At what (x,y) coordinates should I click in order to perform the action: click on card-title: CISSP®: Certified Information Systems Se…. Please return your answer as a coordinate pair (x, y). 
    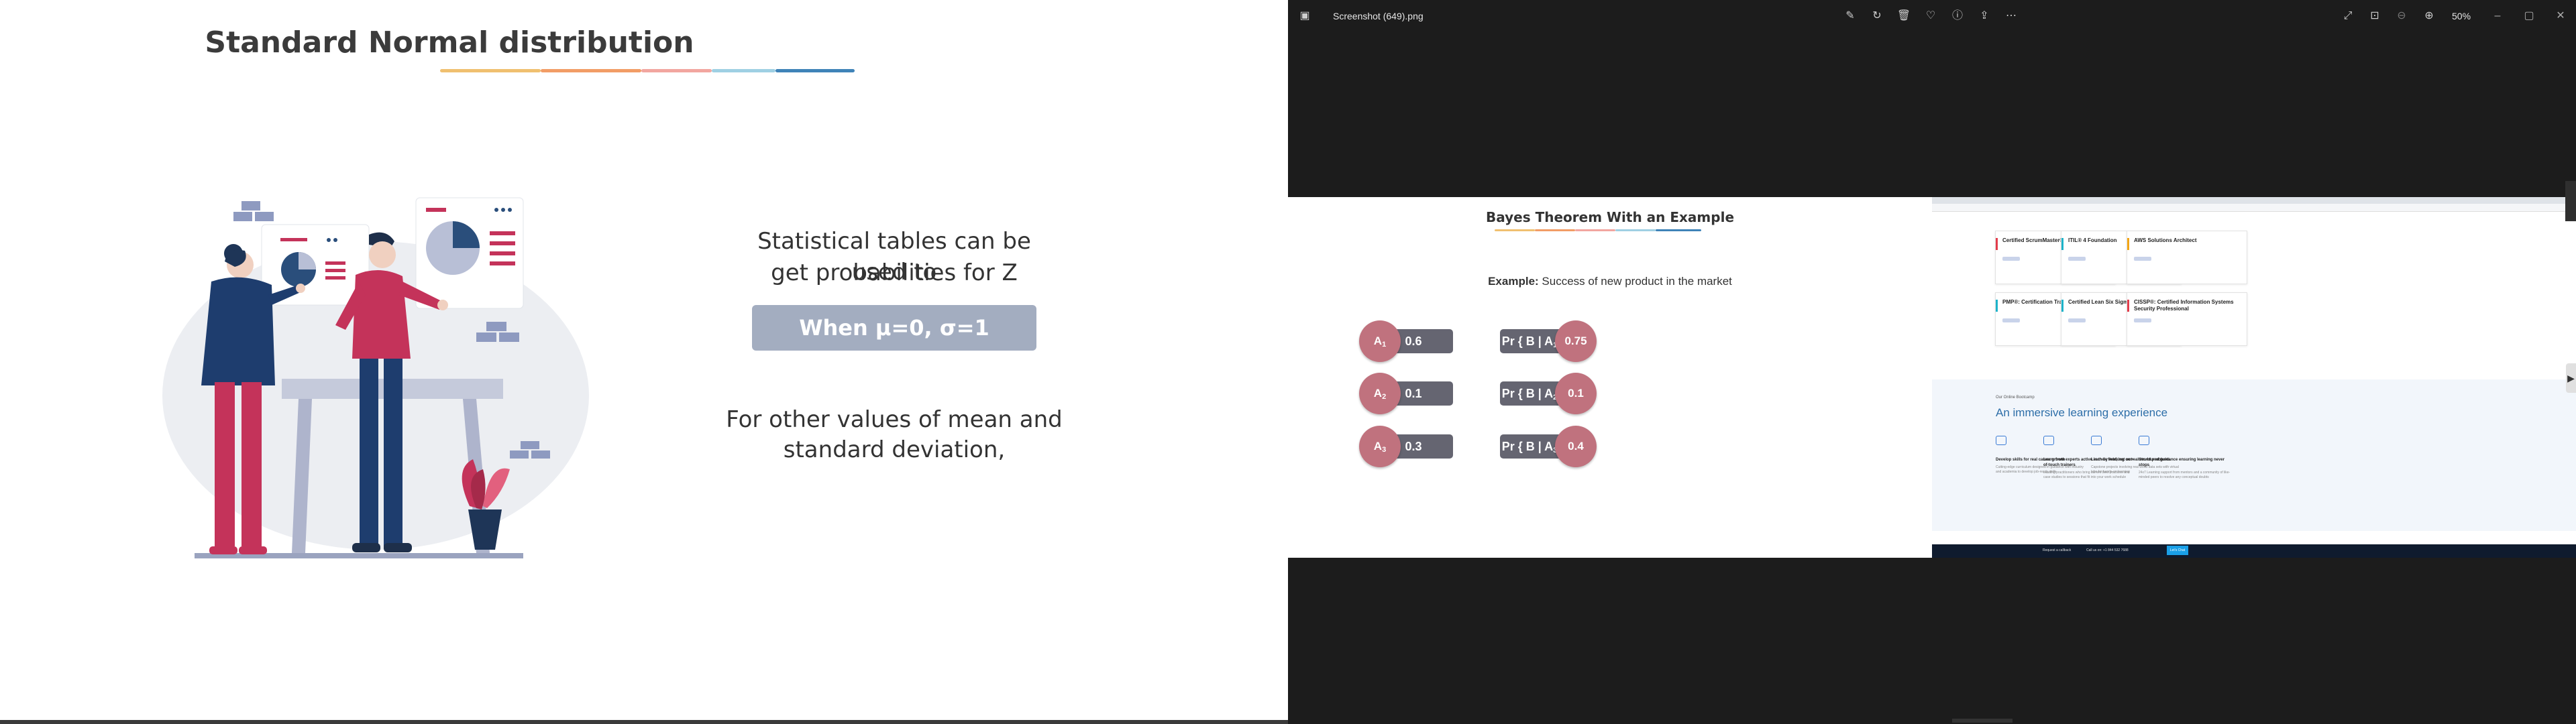
    Looking at the image, I should click on (2184, 305).